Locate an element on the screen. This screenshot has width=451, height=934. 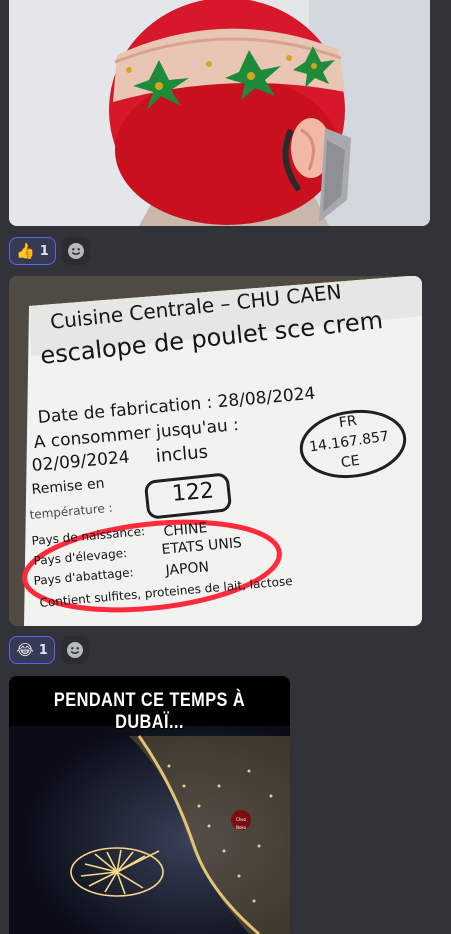
watermark-logo: Chez Noko is located at coordinates (241, 823).